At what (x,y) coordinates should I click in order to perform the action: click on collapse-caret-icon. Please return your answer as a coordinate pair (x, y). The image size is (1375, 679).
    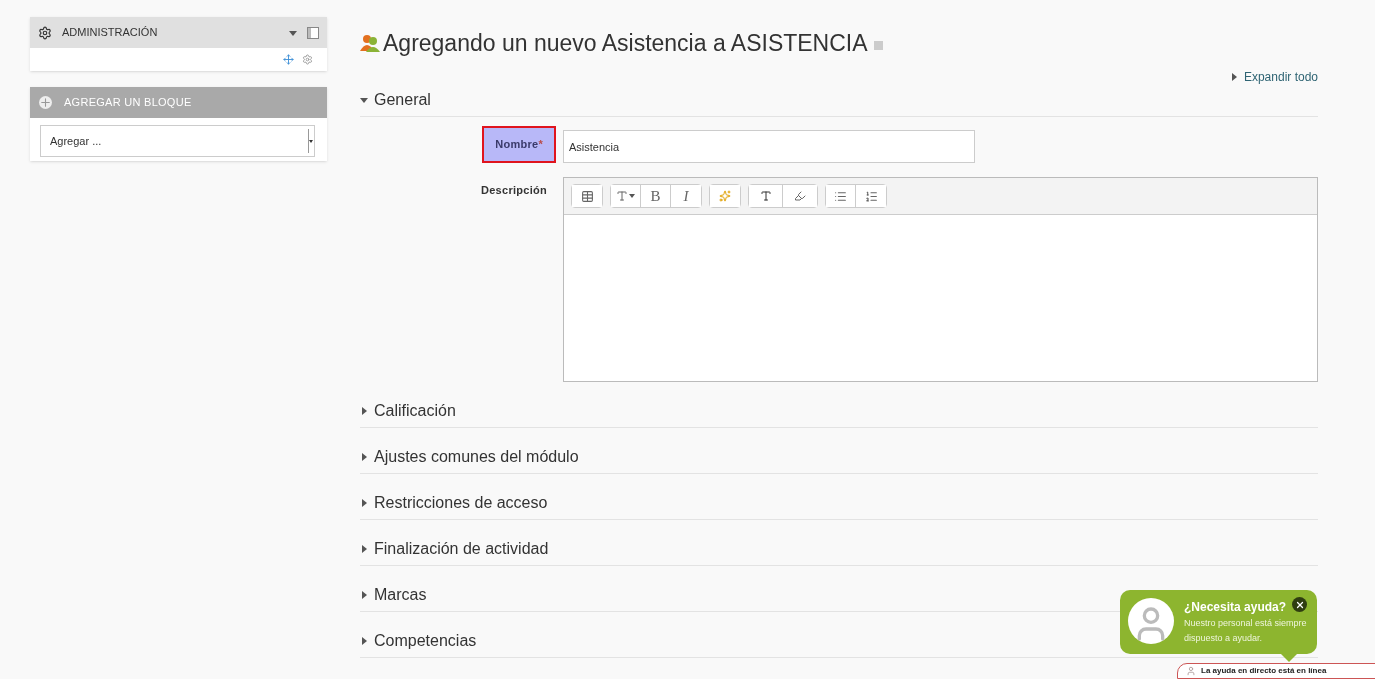
    Looking at the image, I should click on (293, 32).